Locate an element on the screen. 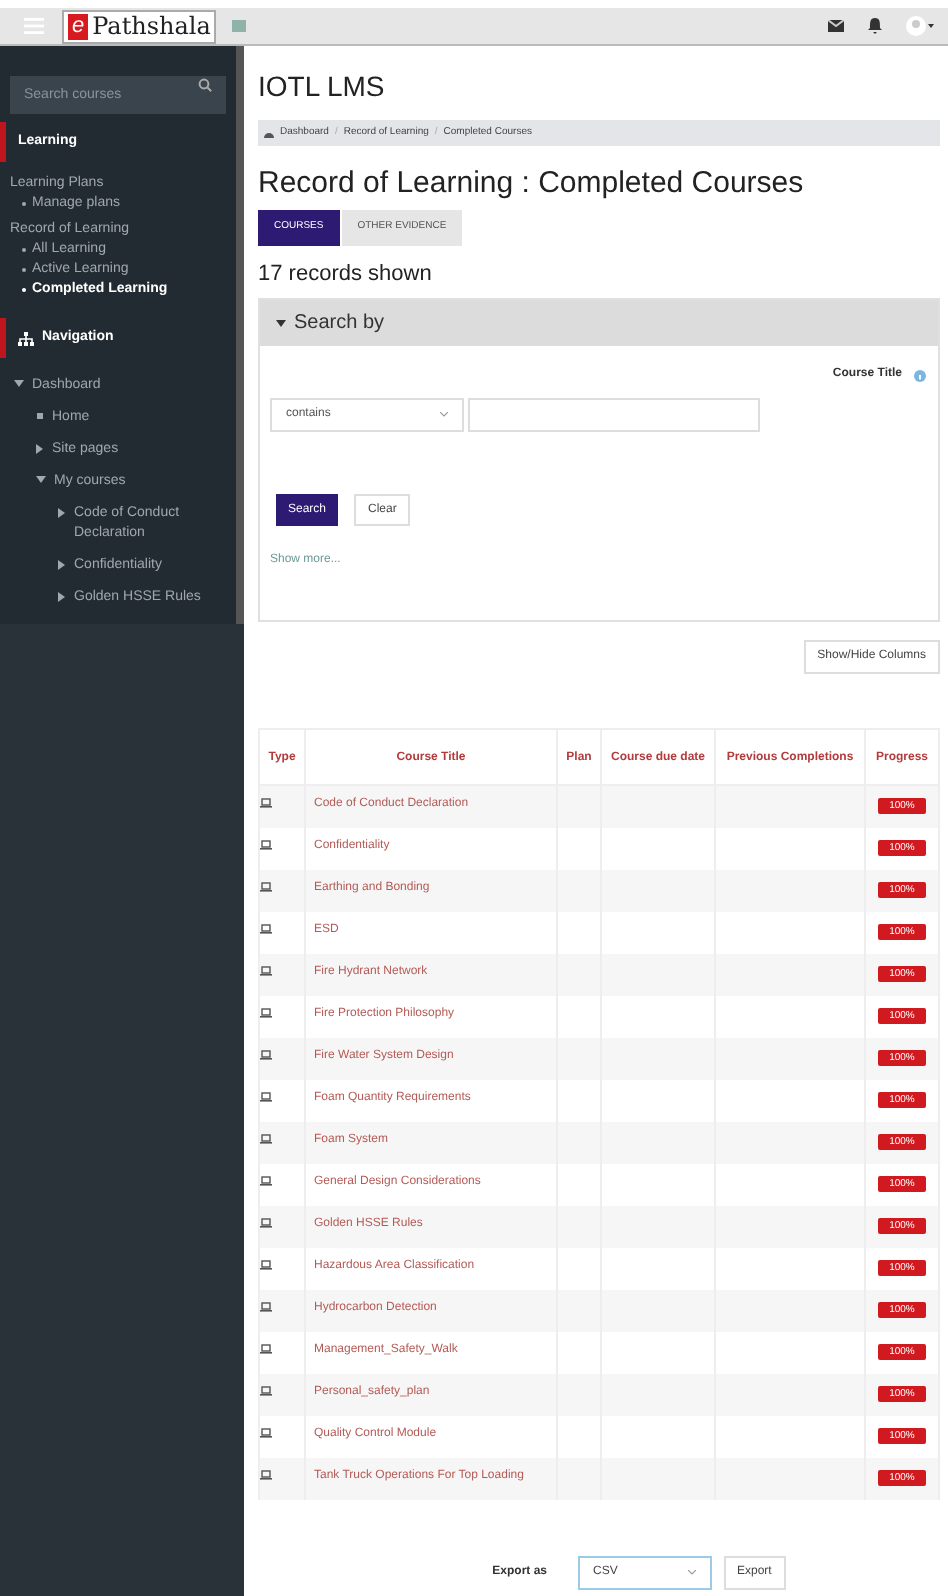 The width and height of the screenshot is (948, 1596). mail-icon is located at coordinates (836, 26).